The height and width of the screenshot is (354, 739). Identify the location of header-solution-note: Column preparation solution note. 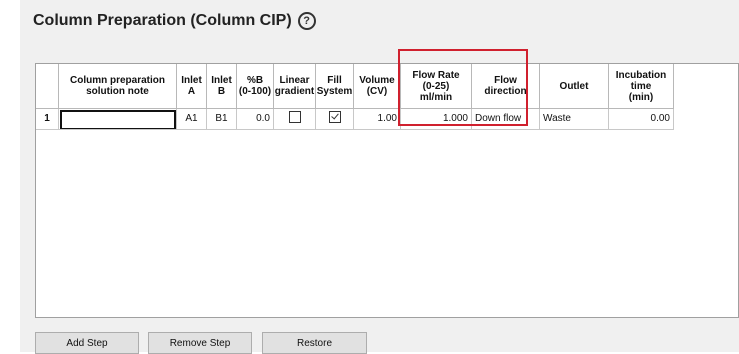
(118, 86).